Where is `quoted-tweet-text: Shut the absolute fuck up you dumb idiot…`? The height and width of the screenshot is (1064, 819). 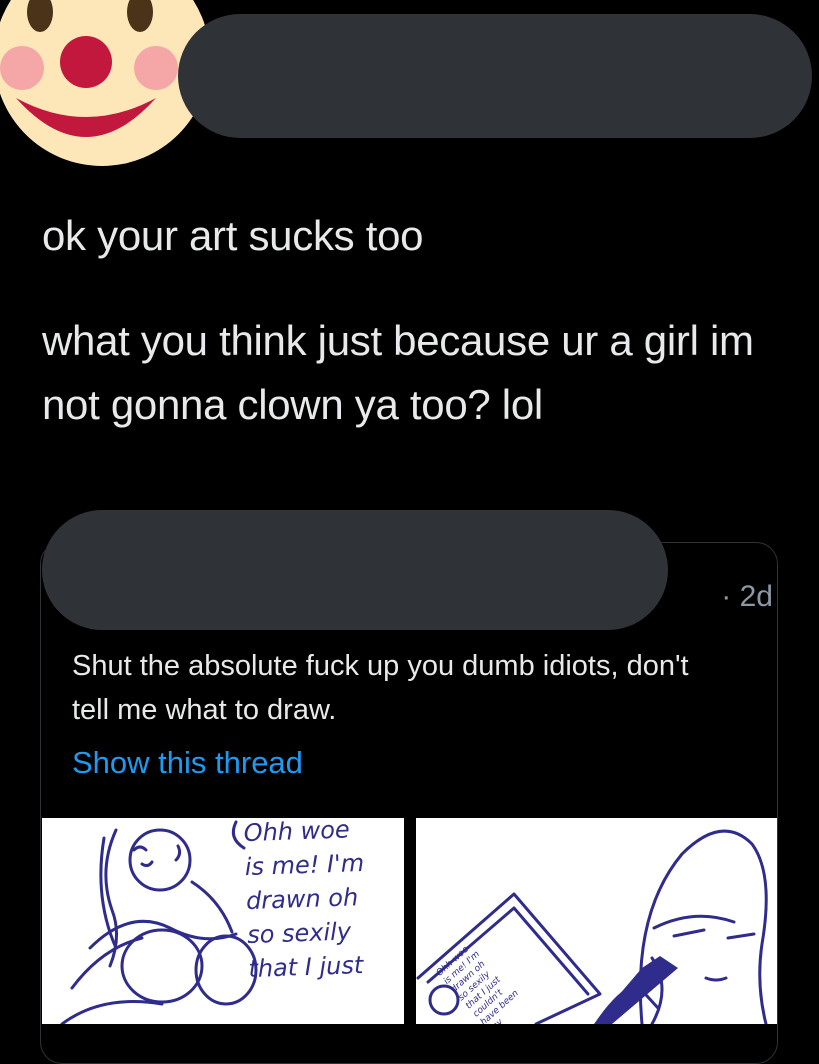 quoted-tweet-text: Shut the absolute fuck up you dumb idiot… is located at coordinates (380, 688).